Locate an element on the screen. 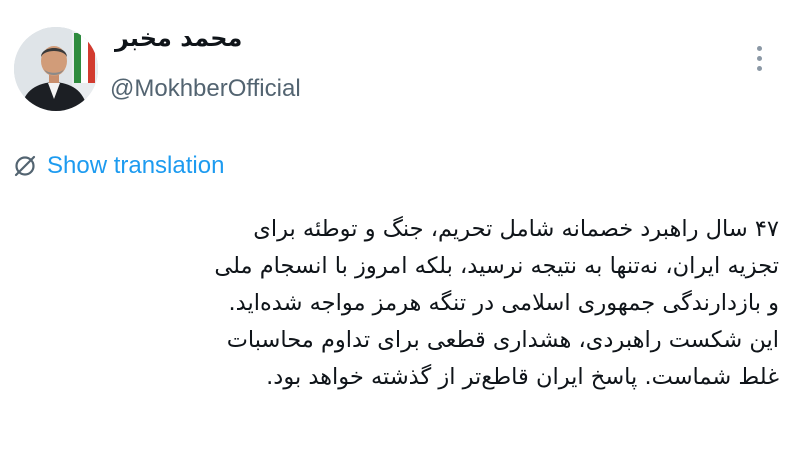 The height and width of the screenshot is (470, 800). show-translation-button: Show translation is located at coordinates (118, 166).